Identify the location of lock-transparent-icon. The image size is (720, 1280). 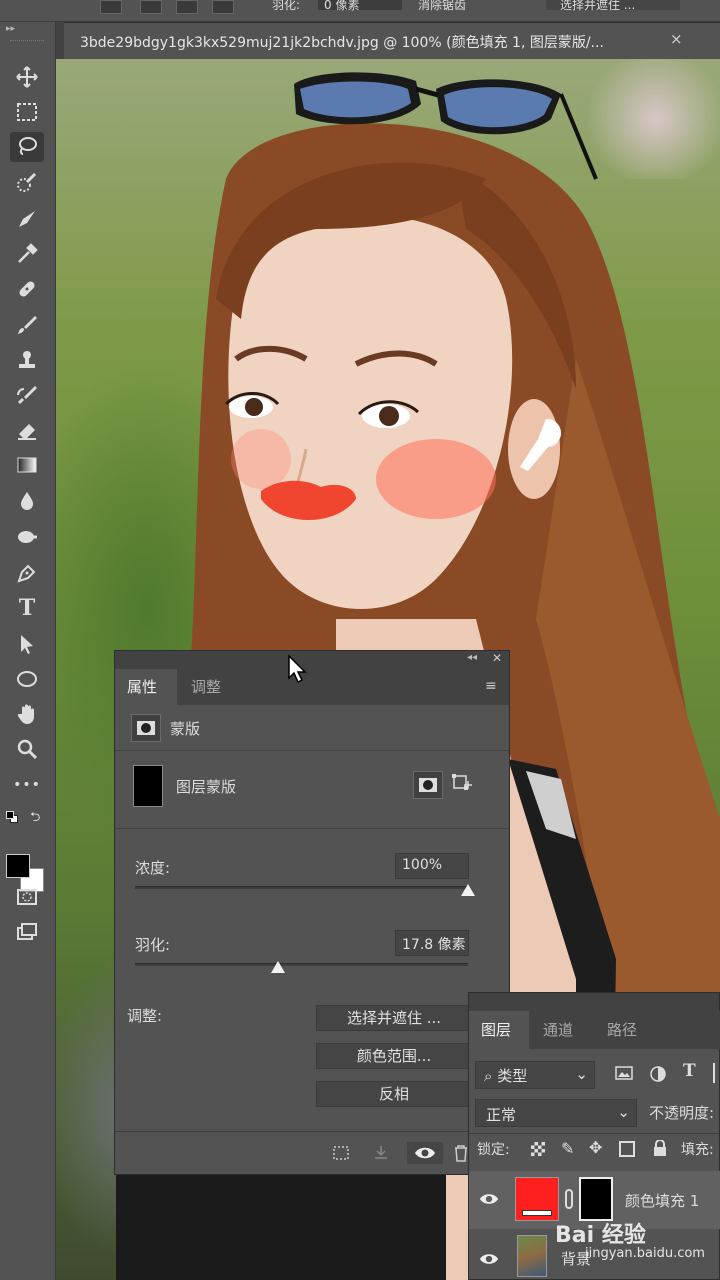
(538, 1149).